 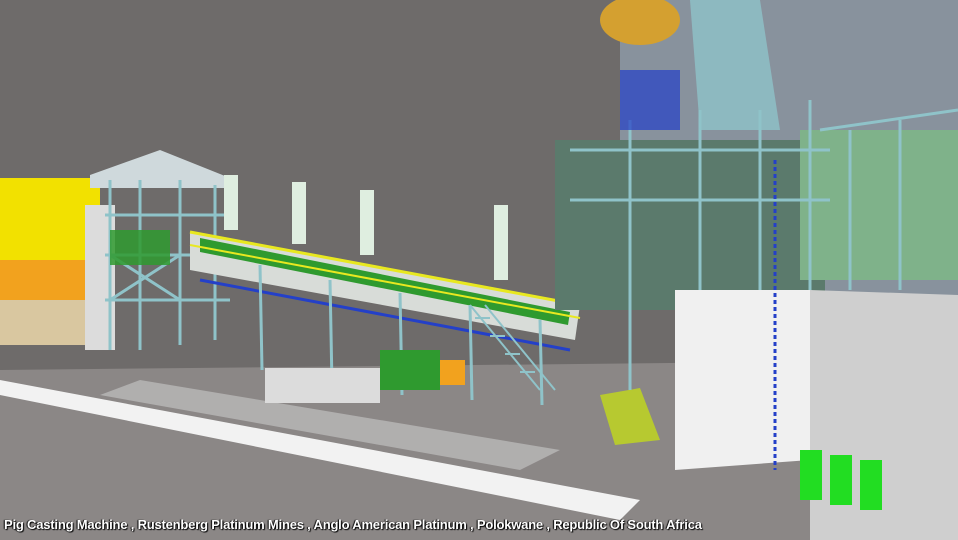 What do you see at coordinates (879, 205) in the screenshot?
I see `green-building-right` at bounding box center [879, 205].